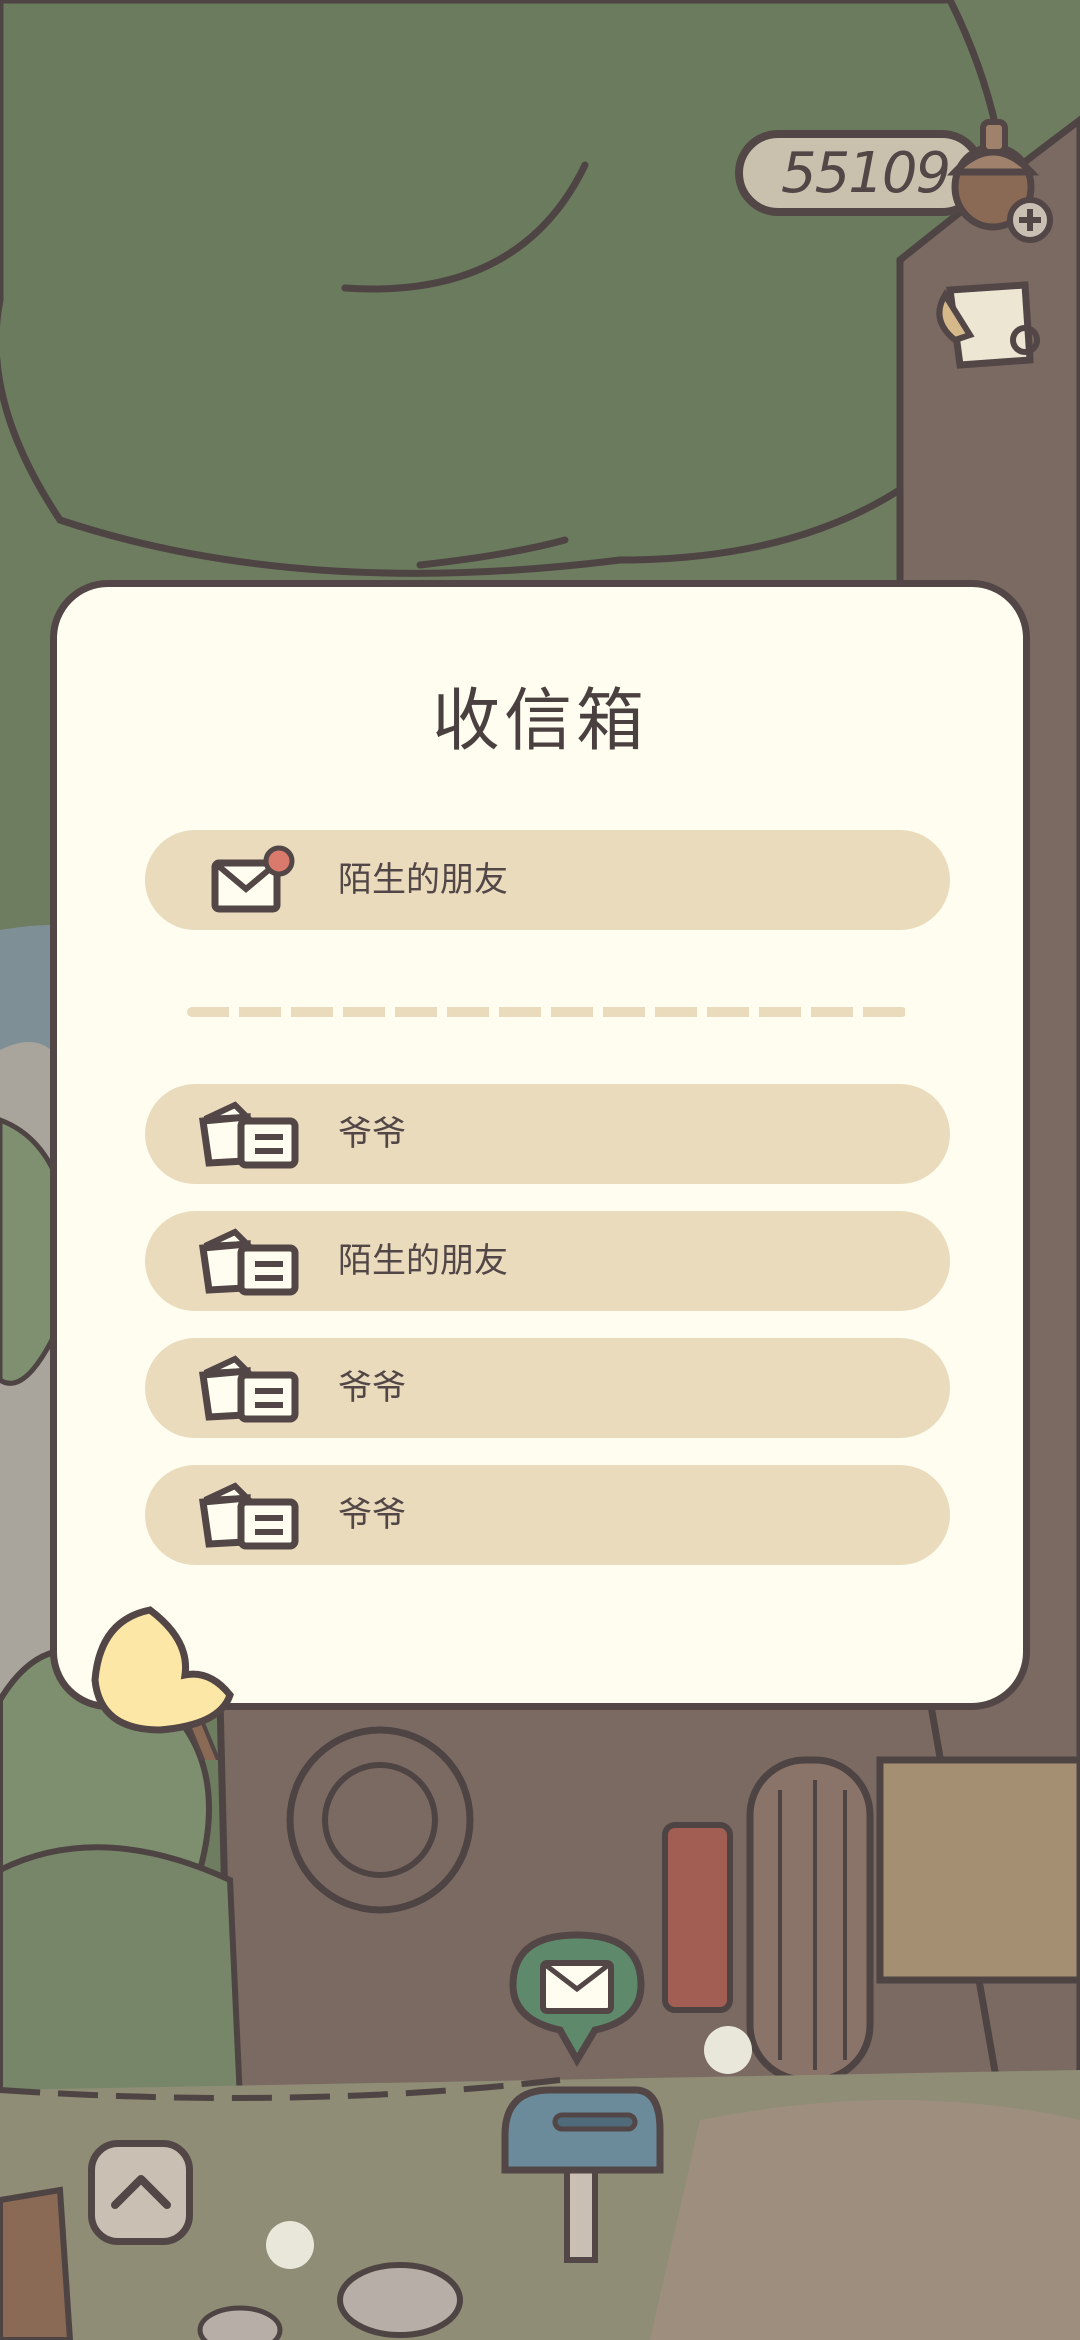 The width and height of the screenshot is (1080, 2340). I want to click on envelope-unread-icon, so click(253, 879).